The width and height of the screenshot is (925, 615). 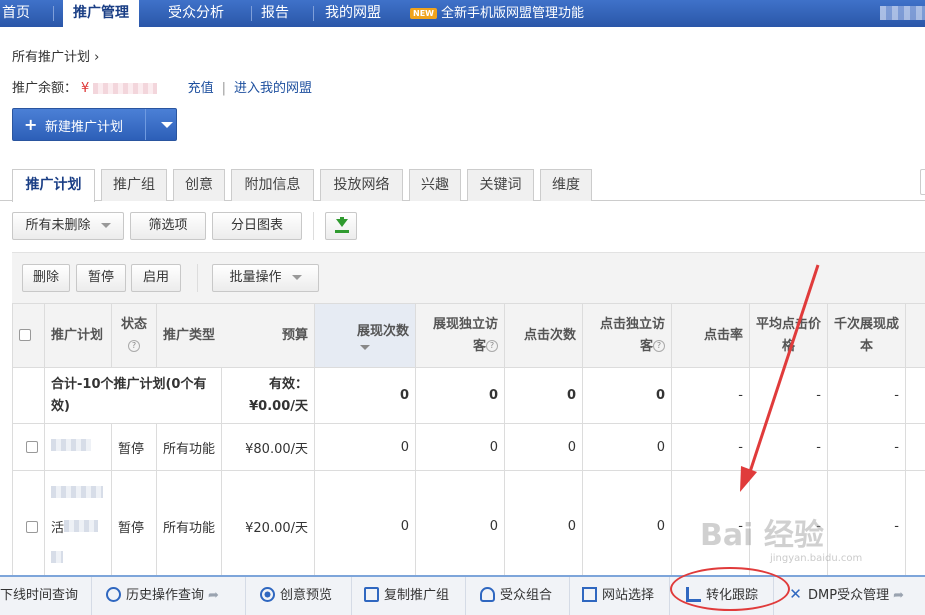 I want to click on dmp-audience-management: ✕ DMP受众管理 ➦, so click(x=849, y=596).